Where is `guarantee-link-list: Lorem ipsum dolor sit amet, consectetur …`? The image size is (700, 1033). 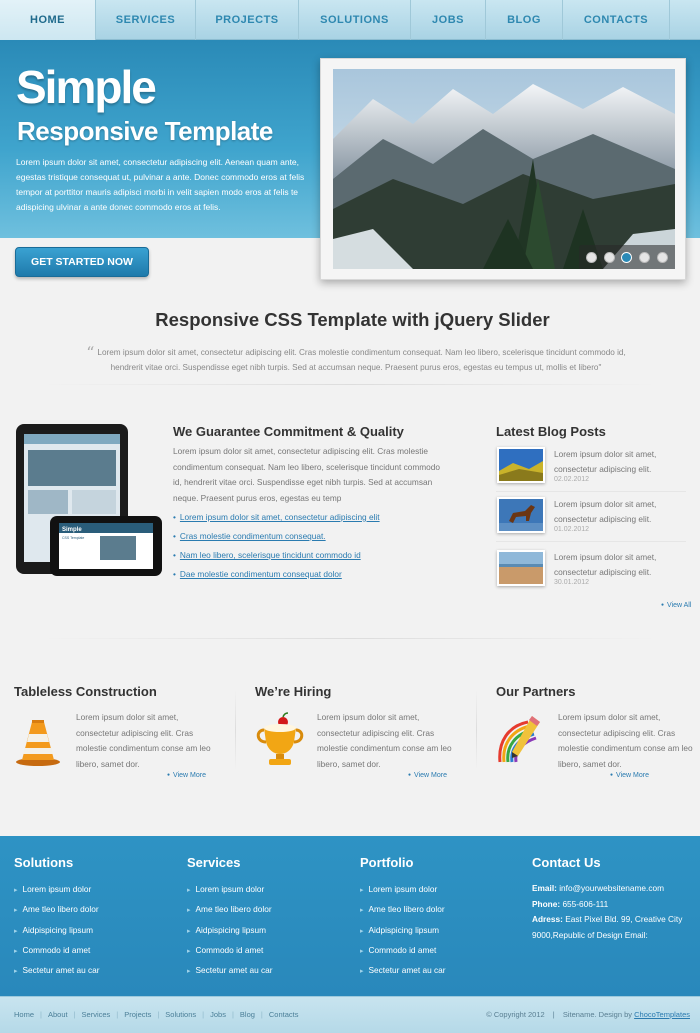 guarantee-link-list: Lorem ipsum dolor sit amet, consectetur … is located at coordinates (276, 546).